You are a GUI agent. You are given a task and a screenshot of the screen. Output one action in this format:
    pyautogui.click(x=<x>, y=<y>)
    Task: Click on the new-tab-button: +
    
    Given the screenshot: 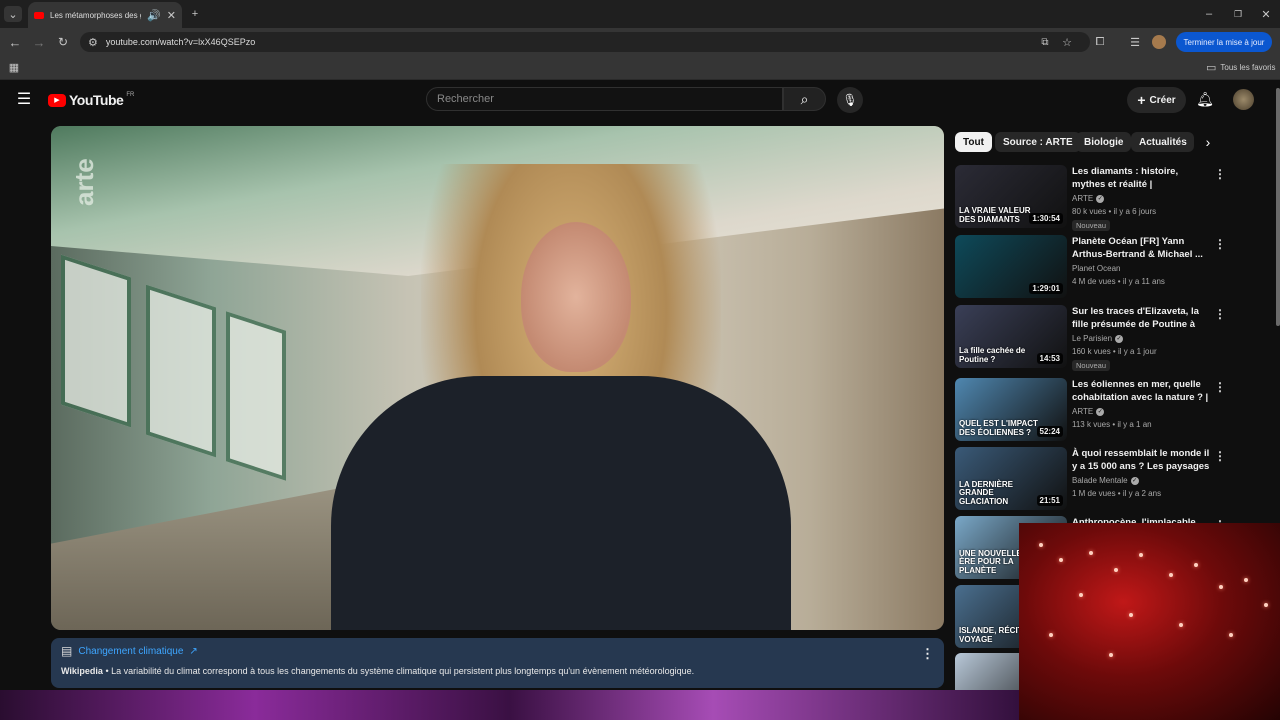 What is the action you would take?
    pyautogui.click(x=195, y=14)
    